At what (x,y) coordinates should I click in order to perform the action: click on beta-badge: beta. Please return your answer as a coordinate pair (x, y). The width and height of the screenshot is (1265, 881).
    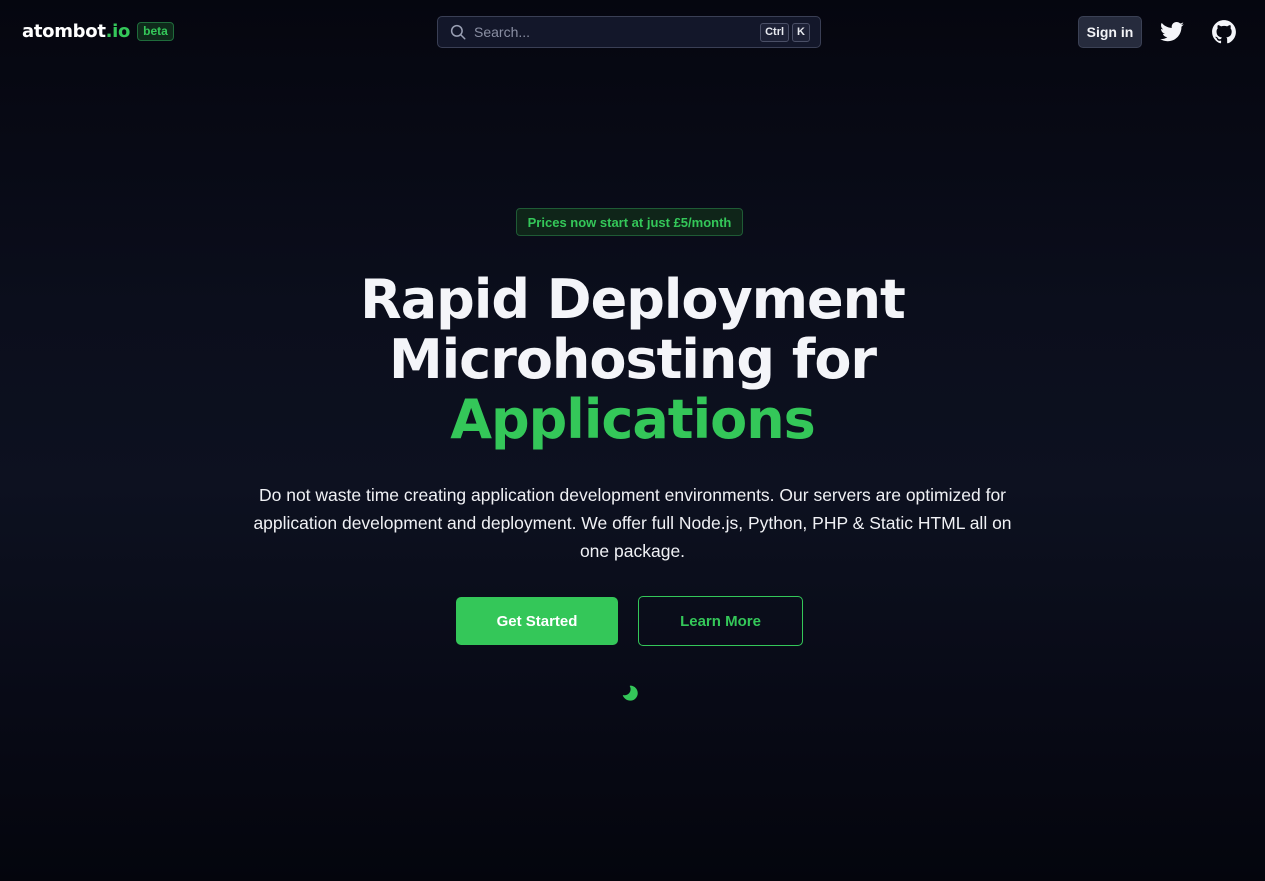
    Looking at the image, I should click on (155, 31).